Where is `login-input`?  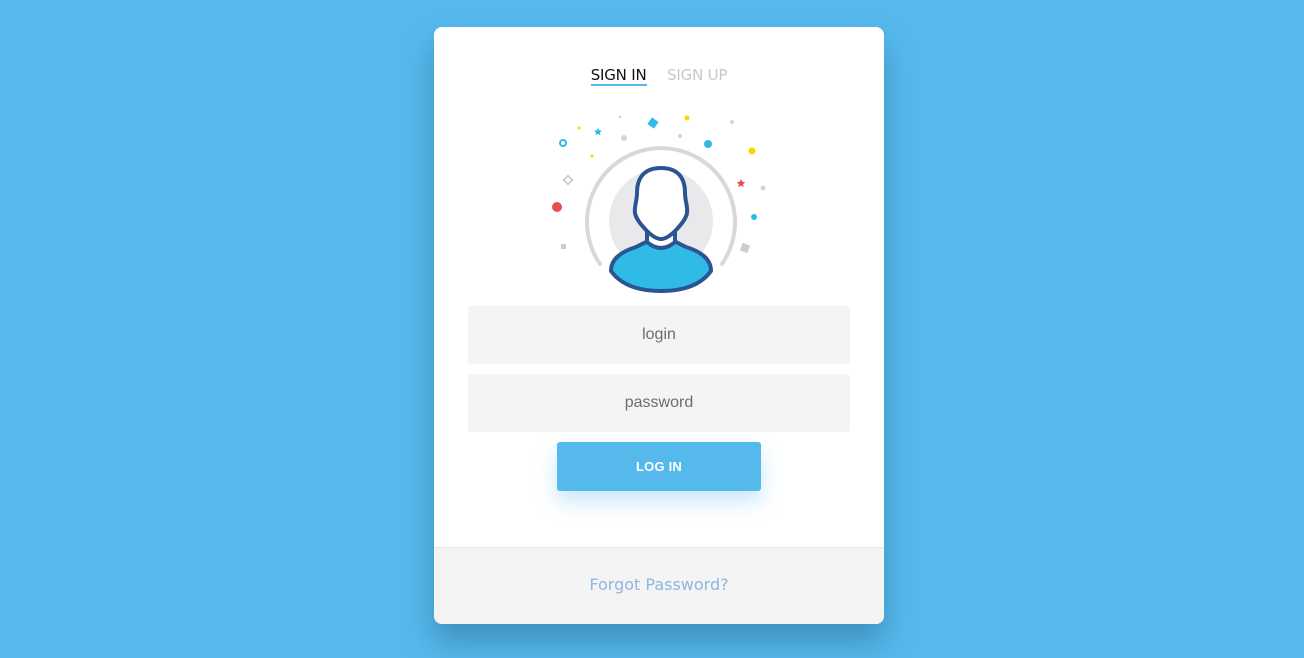
login-input is located at coordinates (659, 335).